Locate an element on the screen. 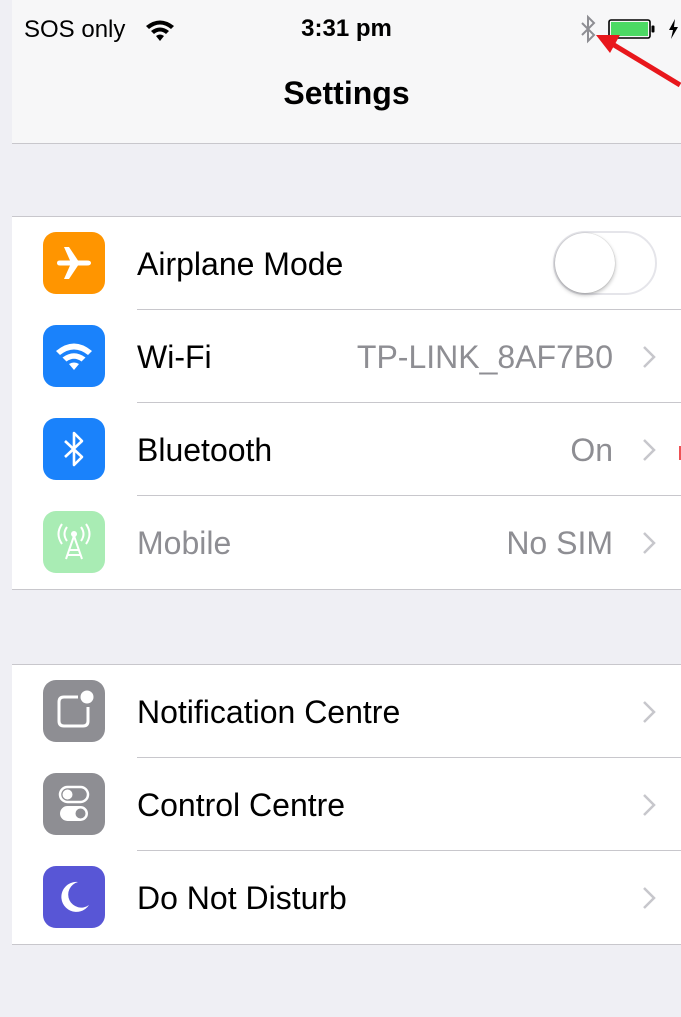  charging-bolt-icon is located at coordinates (673, 29).